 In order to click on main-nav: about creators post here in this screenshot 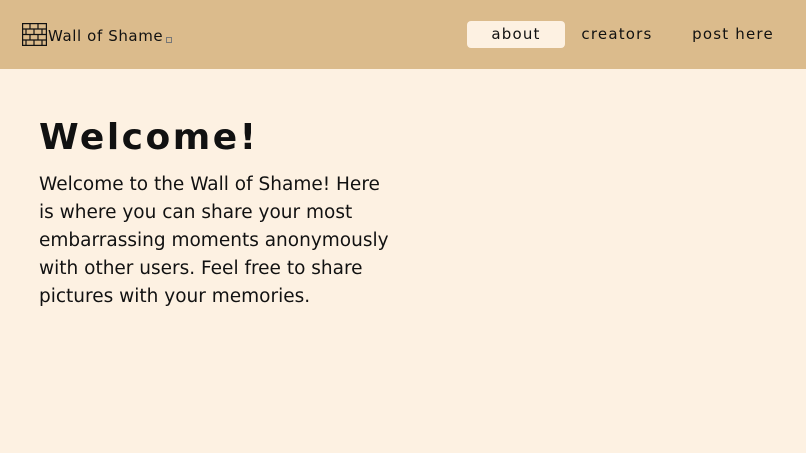, I will do `click(403, 34)`.